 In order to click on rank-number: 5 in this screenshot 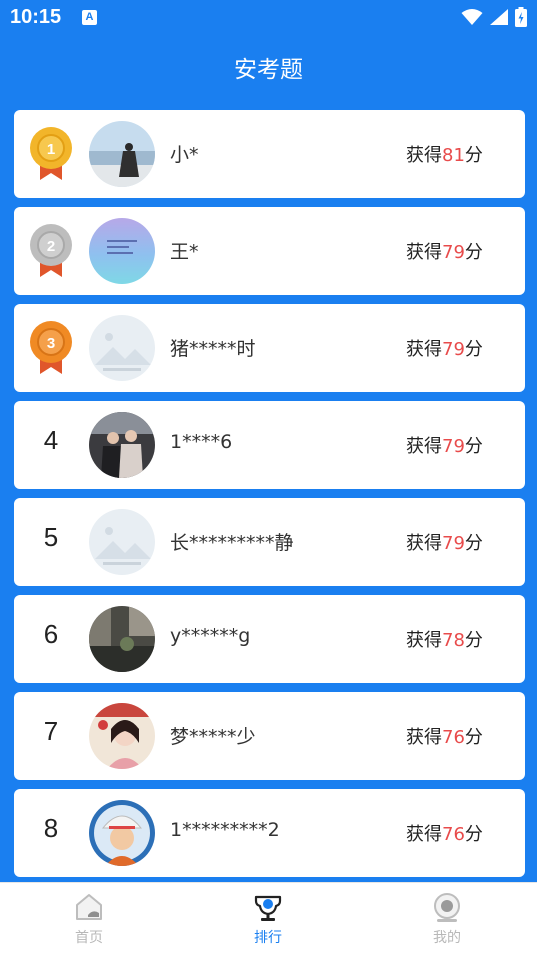, I will do `click(51, 537)`.